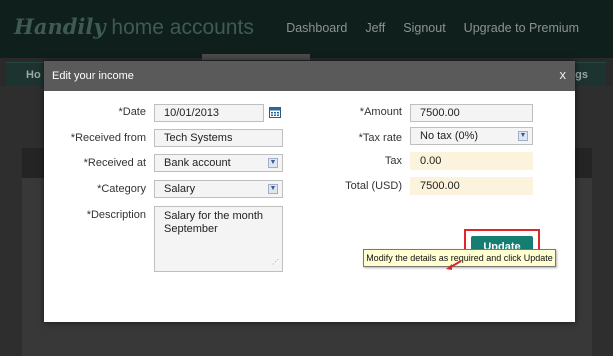 This screenshot has width=613, height=356. What do you see at coordinates (471, 113) in the screenshot?
I see `amount-field: 7500.00` at bounding box center [471, 113].